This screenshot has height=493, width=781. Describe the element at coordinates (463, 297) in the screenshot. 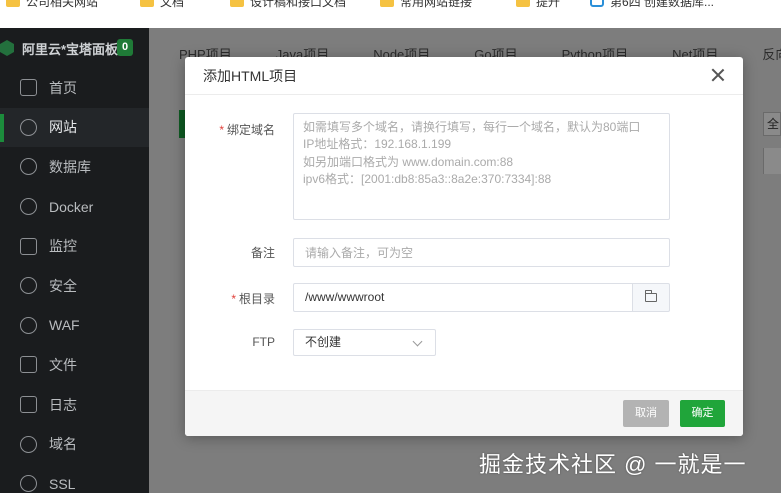

I see `root-dir-input: /www/wwwroot` at that location.